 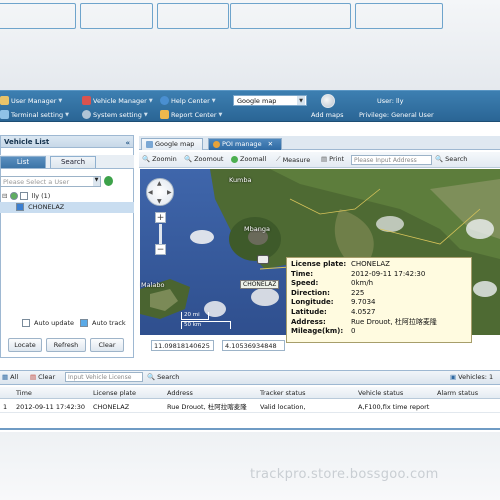 I want to click on pan-right-icon: ▶, so click(x=169, y=192).